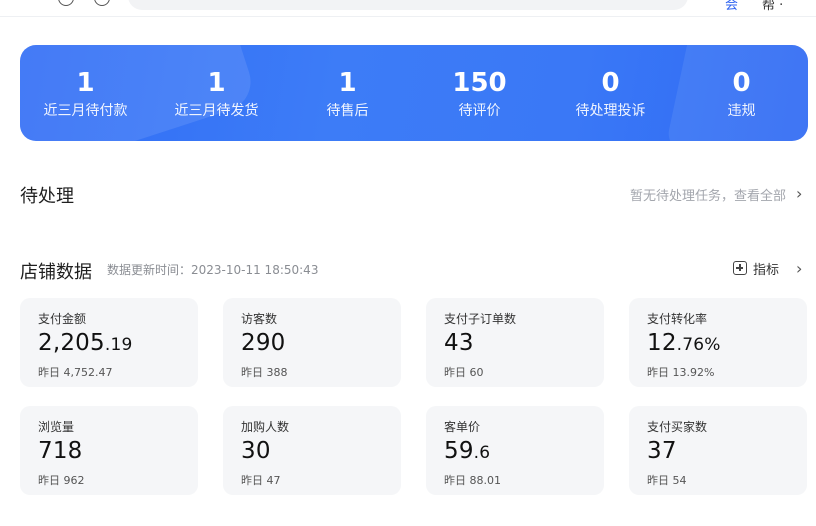 Image resolution: width=816 pixels, height=526 pixels. Describe the element at coordinates (347, 111) in the screenshot. I see `summary-label: 待售后` at that location.